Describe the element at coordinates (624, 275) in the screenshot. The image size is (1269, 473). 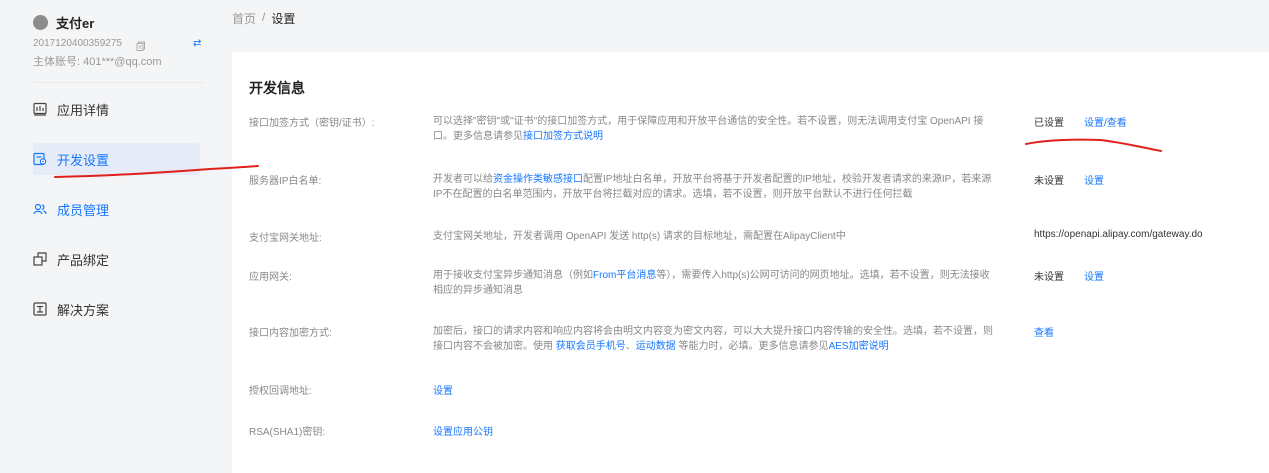
I see `platform-message-link: From平台消息` at that location.